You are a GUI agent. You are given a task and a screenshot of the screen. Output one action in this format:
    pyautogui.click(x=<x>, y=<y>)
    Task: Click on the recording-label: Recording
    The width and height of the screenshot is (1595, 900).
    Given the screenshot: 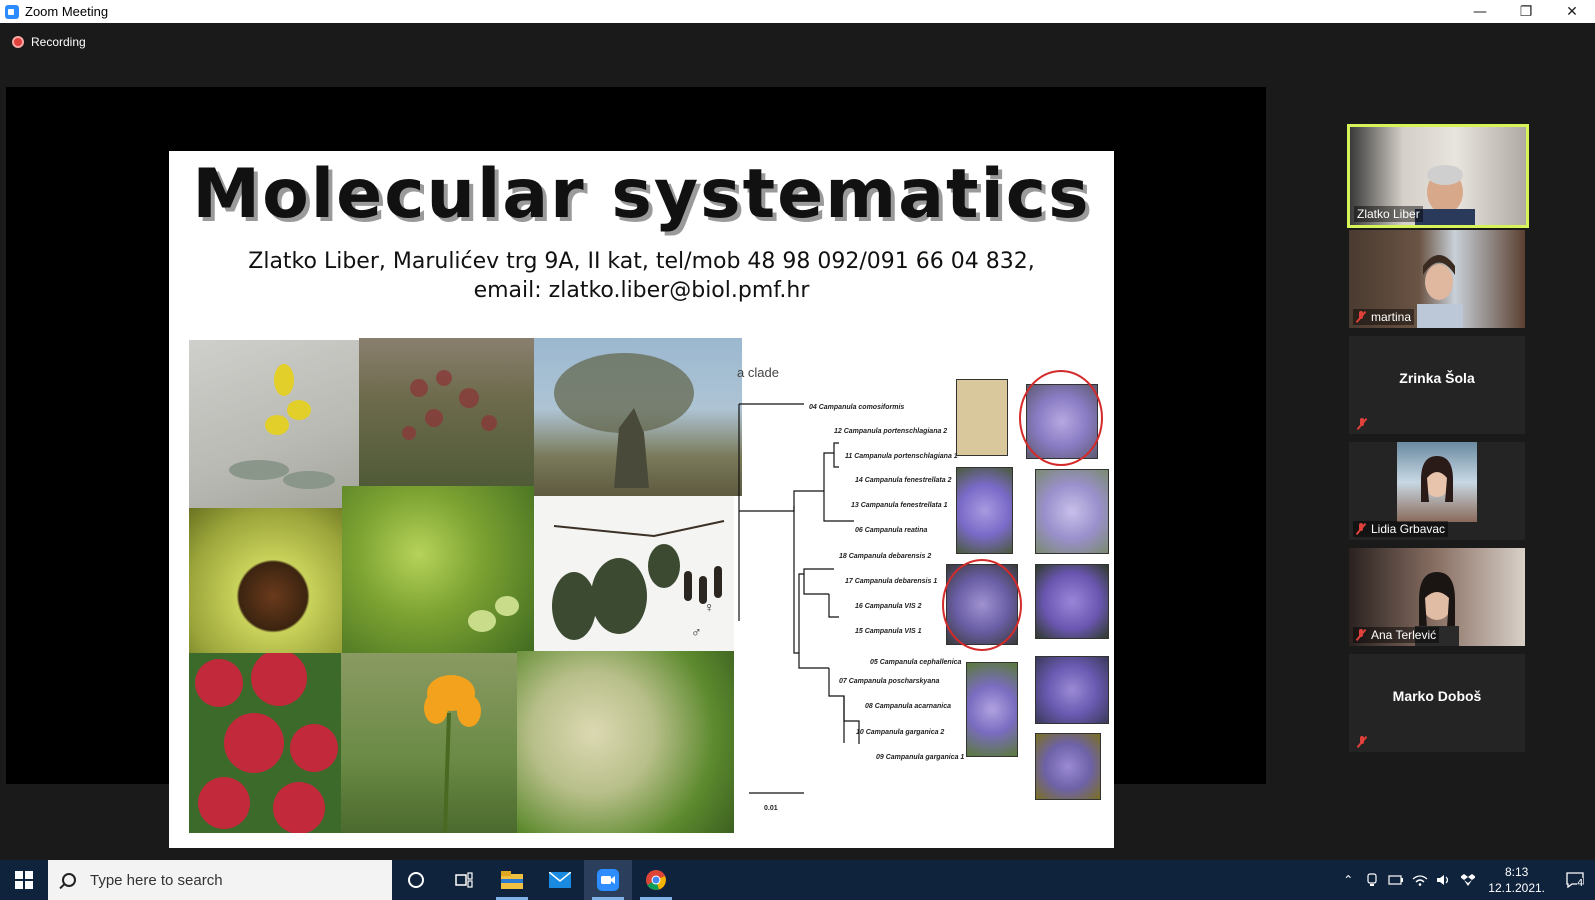 What is the action you would take?
    pyautogui.click(x=58, y=42)
    